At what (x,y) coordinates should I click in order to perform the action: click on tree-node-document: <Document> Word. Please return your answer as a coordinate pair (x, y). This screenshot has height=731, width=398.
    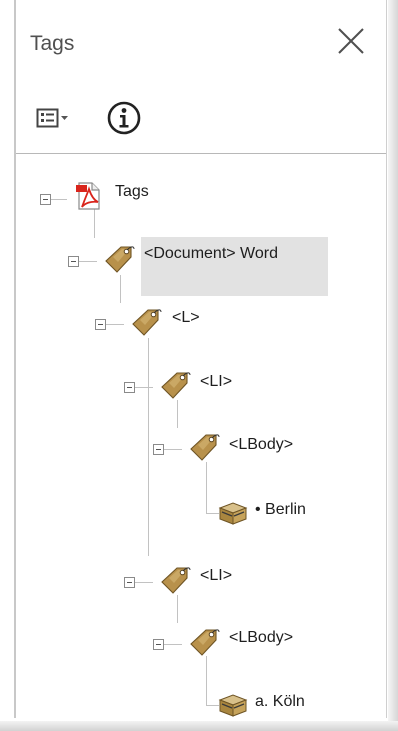
    Looking at the image, I should click on (211, 254).